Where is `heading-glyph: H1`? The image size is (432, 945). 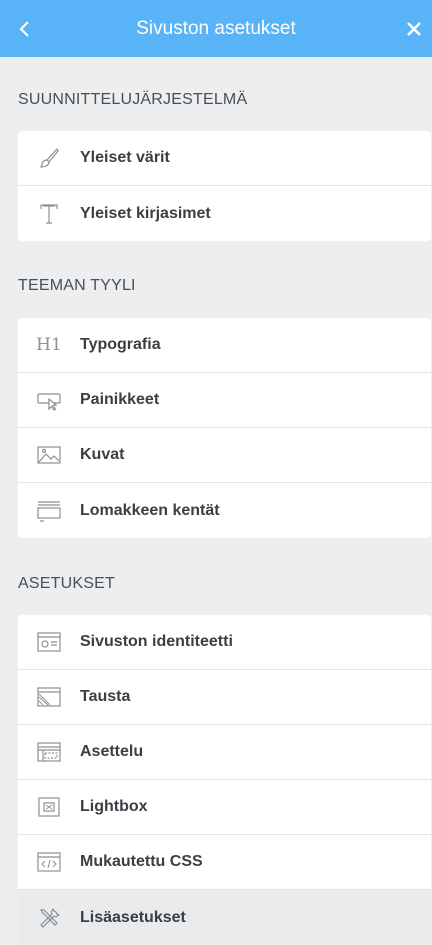 heading-glyph: H1 is located at coordinates (49, 345).